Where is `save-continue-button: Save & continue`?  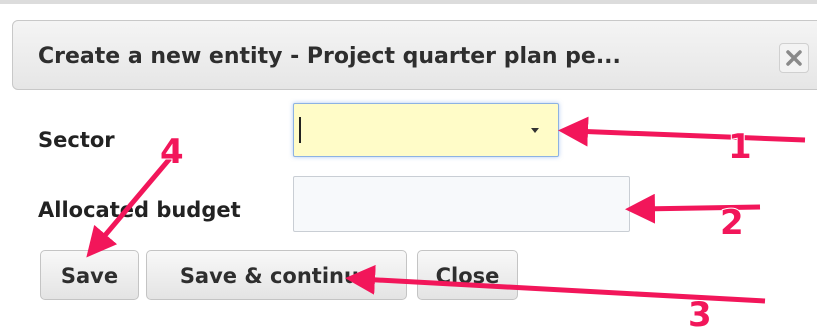
save-continue-button: Save & continue is located at coordinates (276, 275).